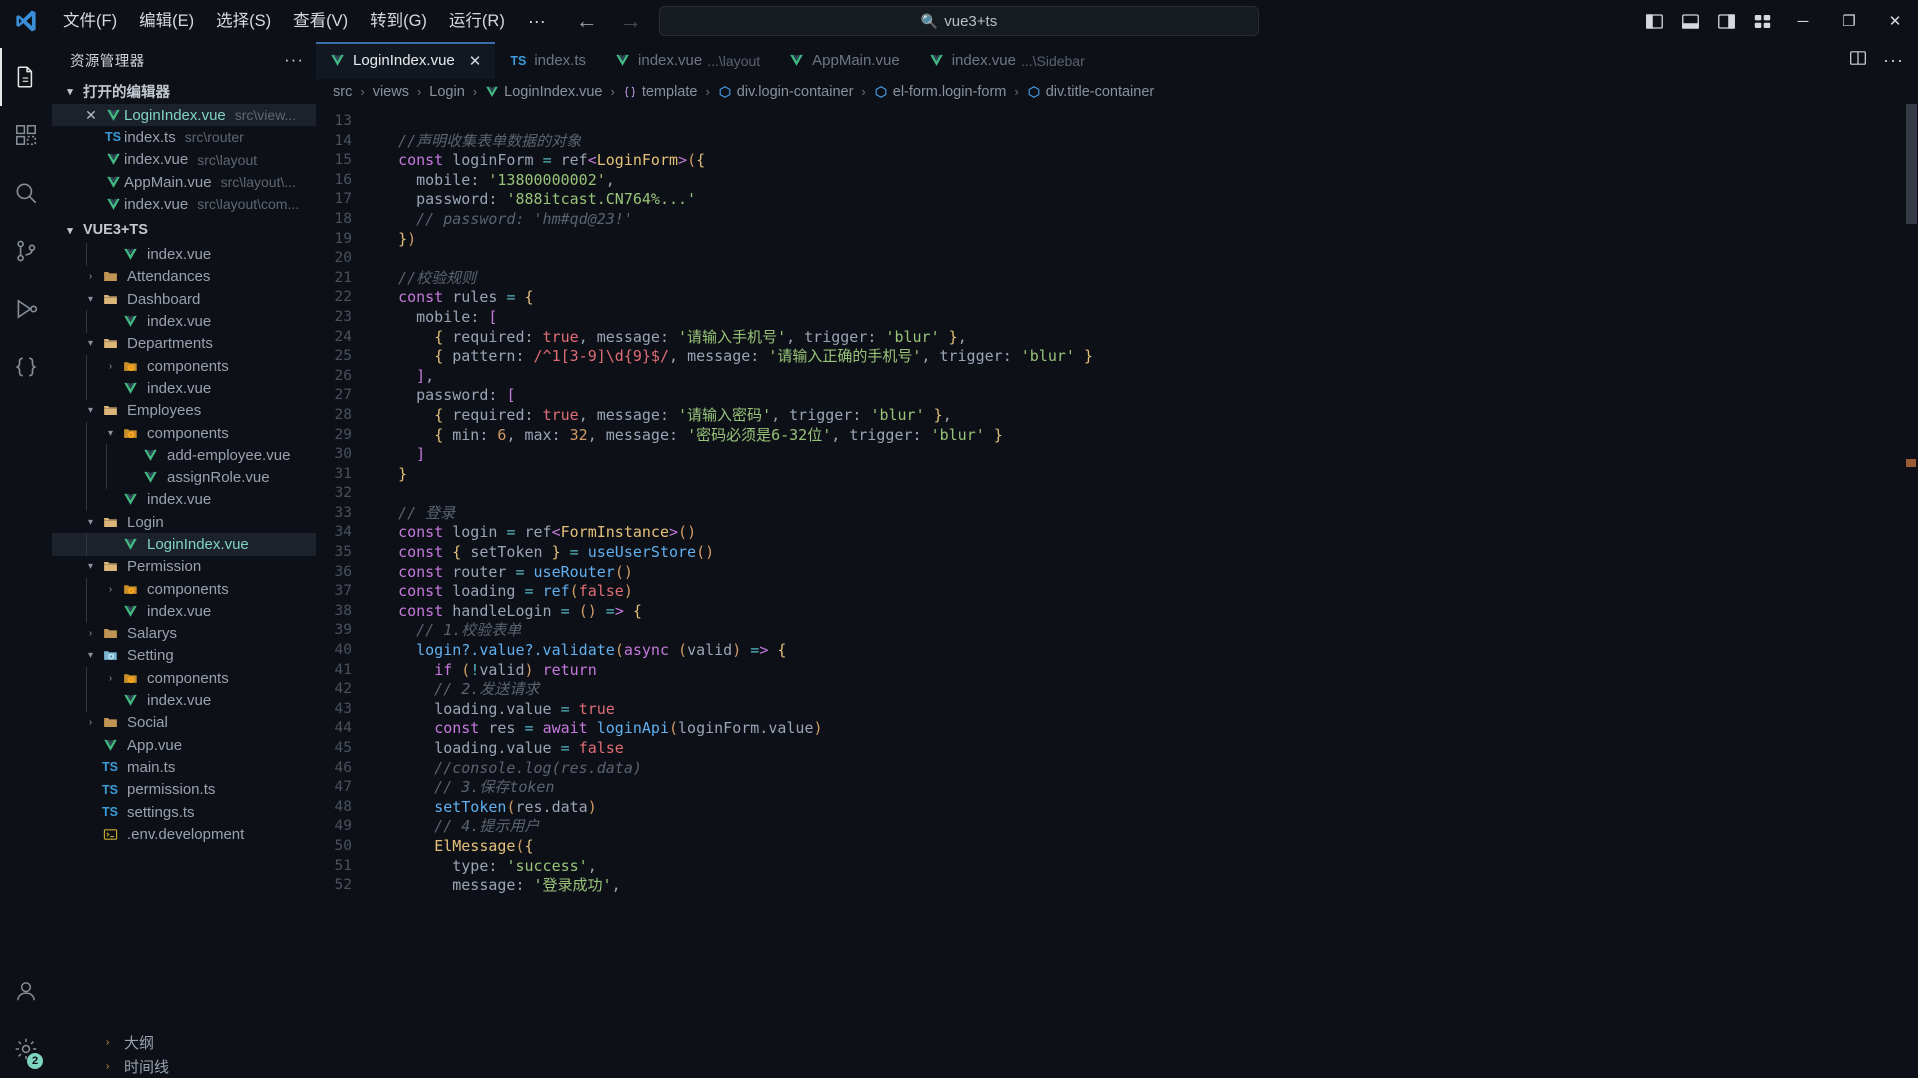  What do you see at coordinates (398, 21) in the screenshot?
I see `menu-go: 转到(G)` at bounding box center [398, 21].